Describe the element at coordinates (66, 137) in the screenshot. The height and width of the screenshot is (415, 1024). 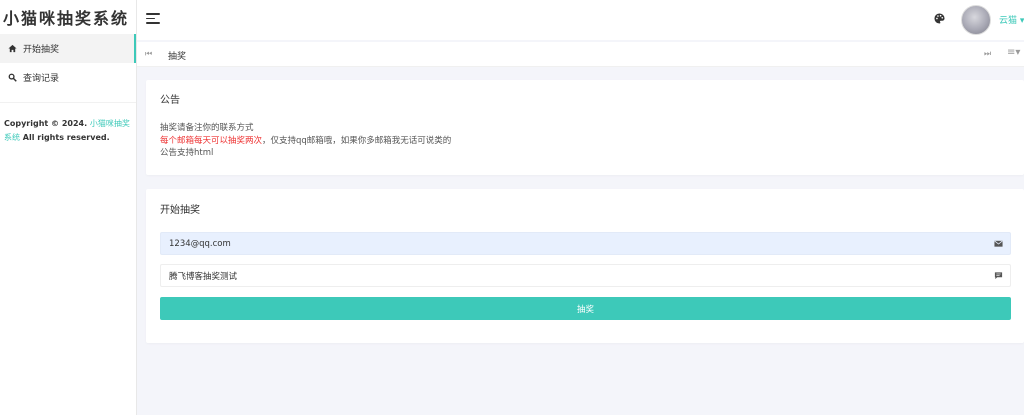
I see `copyright-suffix: All rights reserved.` at that location.